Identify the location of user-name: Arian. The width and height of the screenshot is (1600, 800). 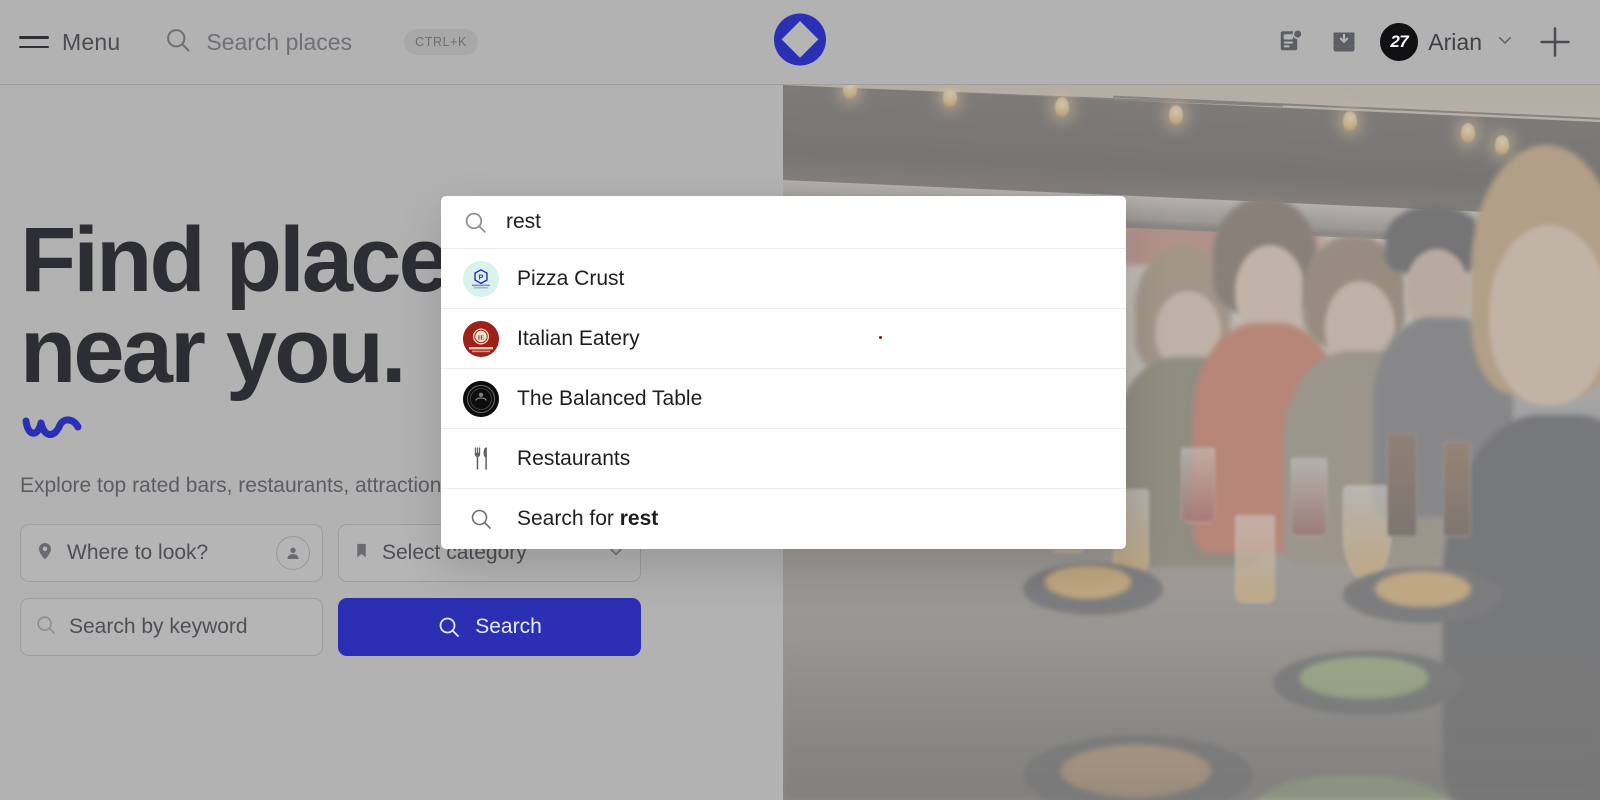
(1455, 41).